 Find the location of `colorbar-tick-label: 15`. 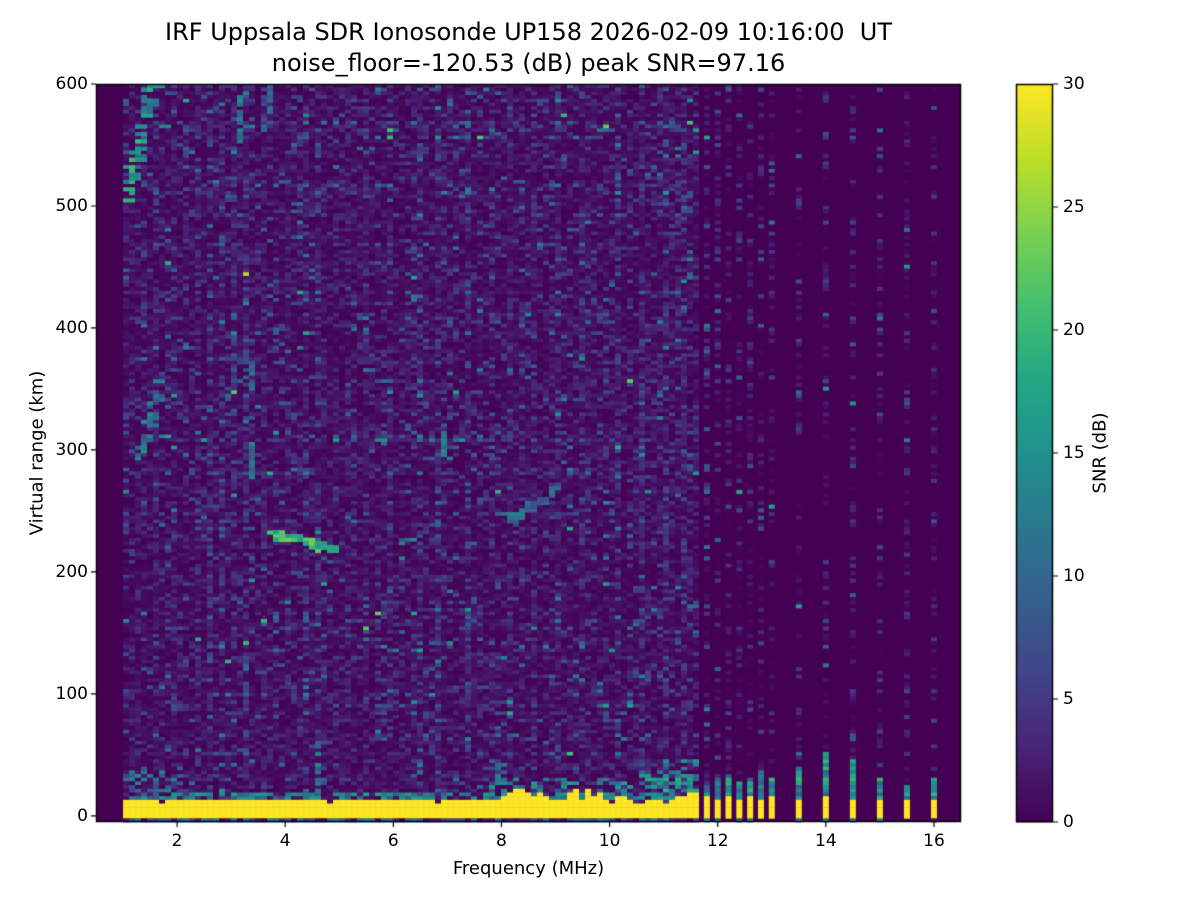

colorbar-tick-label: 15 is located at coordinates (1074, 453).